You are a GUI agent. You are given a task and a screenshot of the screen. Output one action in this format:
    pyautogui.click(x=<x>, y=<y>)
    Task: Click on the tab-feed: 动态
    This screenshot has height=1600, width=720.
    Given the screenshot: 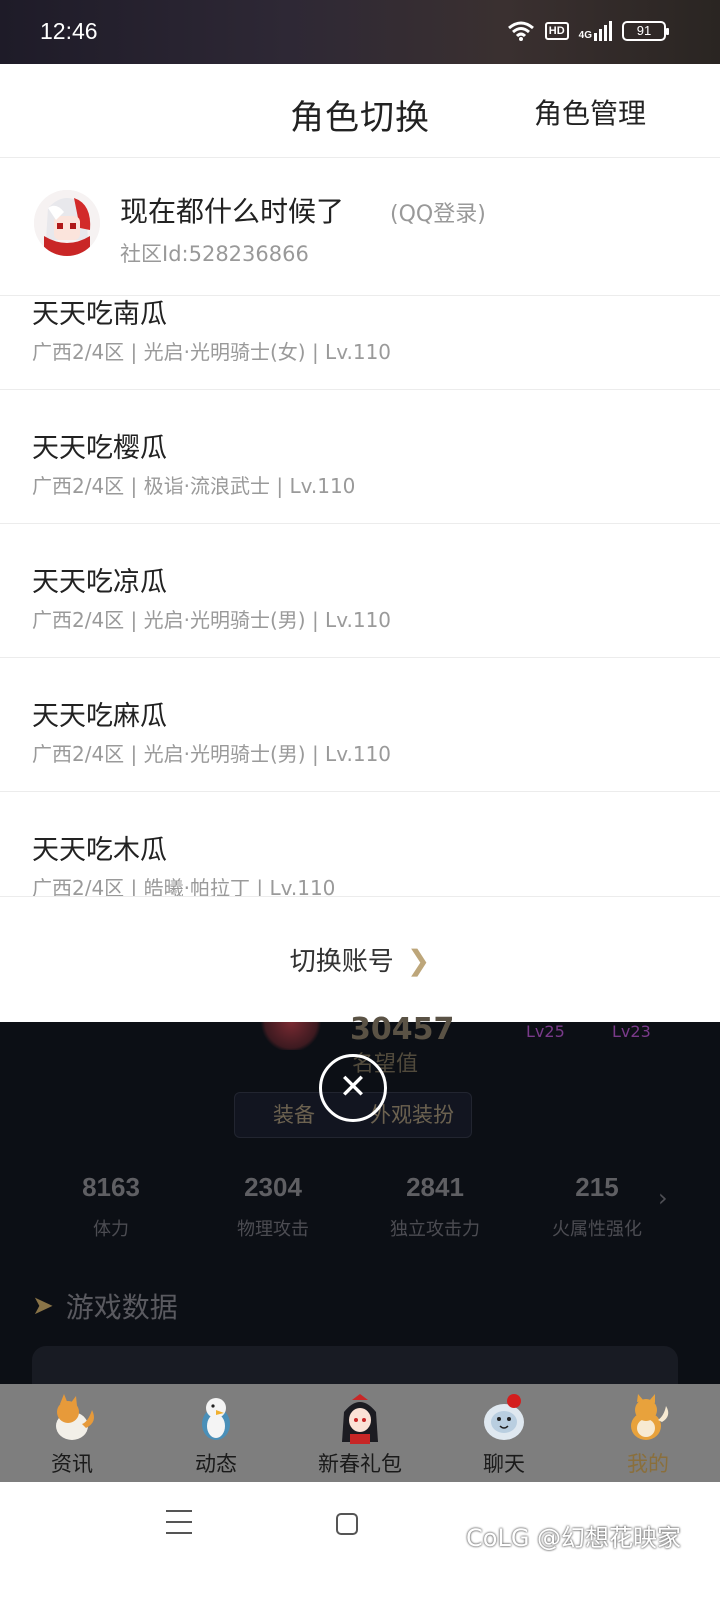 What is the action you would take?
    pyautogui.click(x=216, y=1433)
    